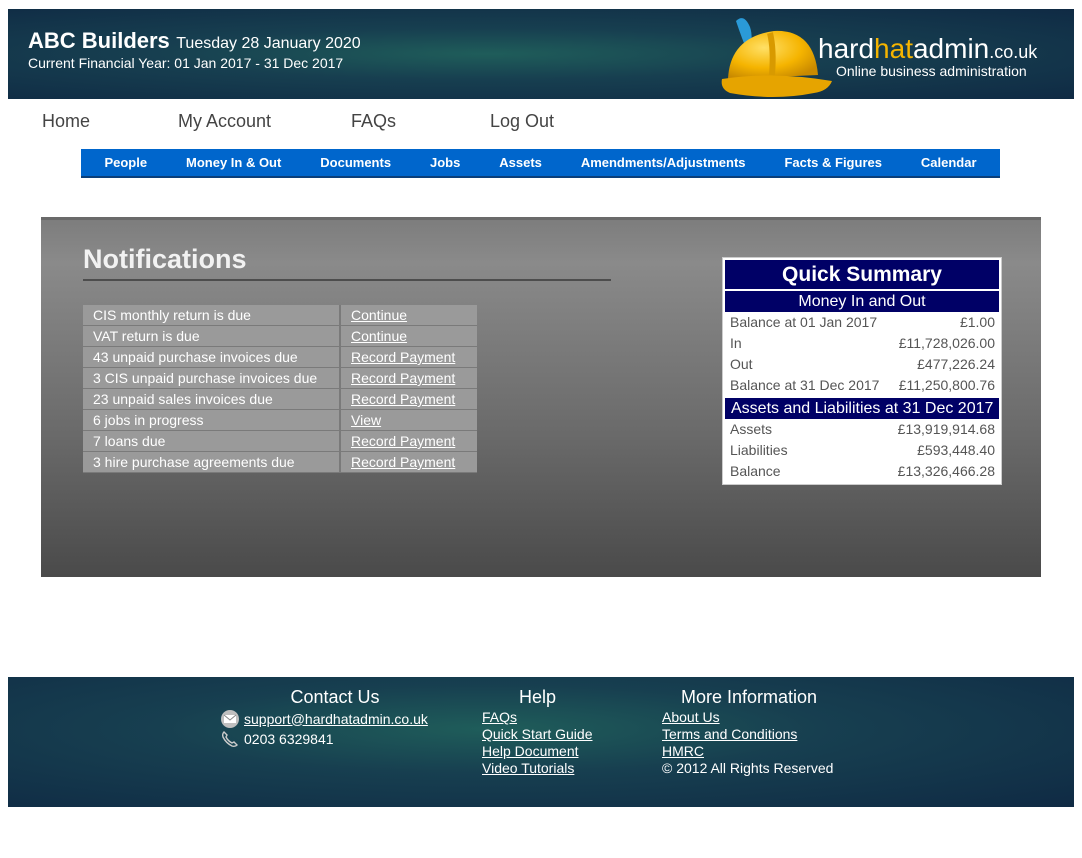 The width and height of the screenshot is (1082, 858). Describe the element at coordinates (125, 162) in the screenshot. I see `menu-people: People` at that location.